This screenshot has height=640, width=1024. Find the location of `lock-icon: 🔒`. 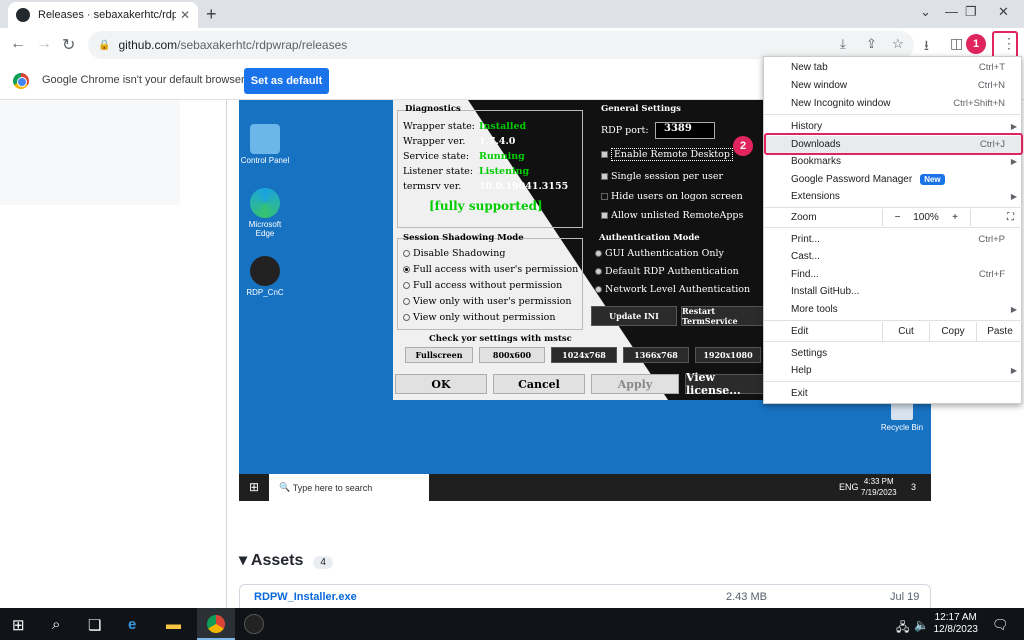

lock-icon: 🔒 is located at coordinates (104, 45).